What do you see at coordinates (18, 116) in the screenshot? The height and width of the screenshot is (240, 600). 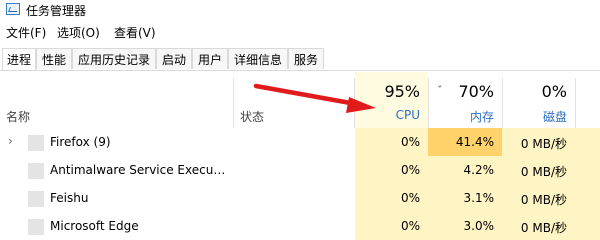 I see `column-name: 名称` at bounding box center [18, 116].